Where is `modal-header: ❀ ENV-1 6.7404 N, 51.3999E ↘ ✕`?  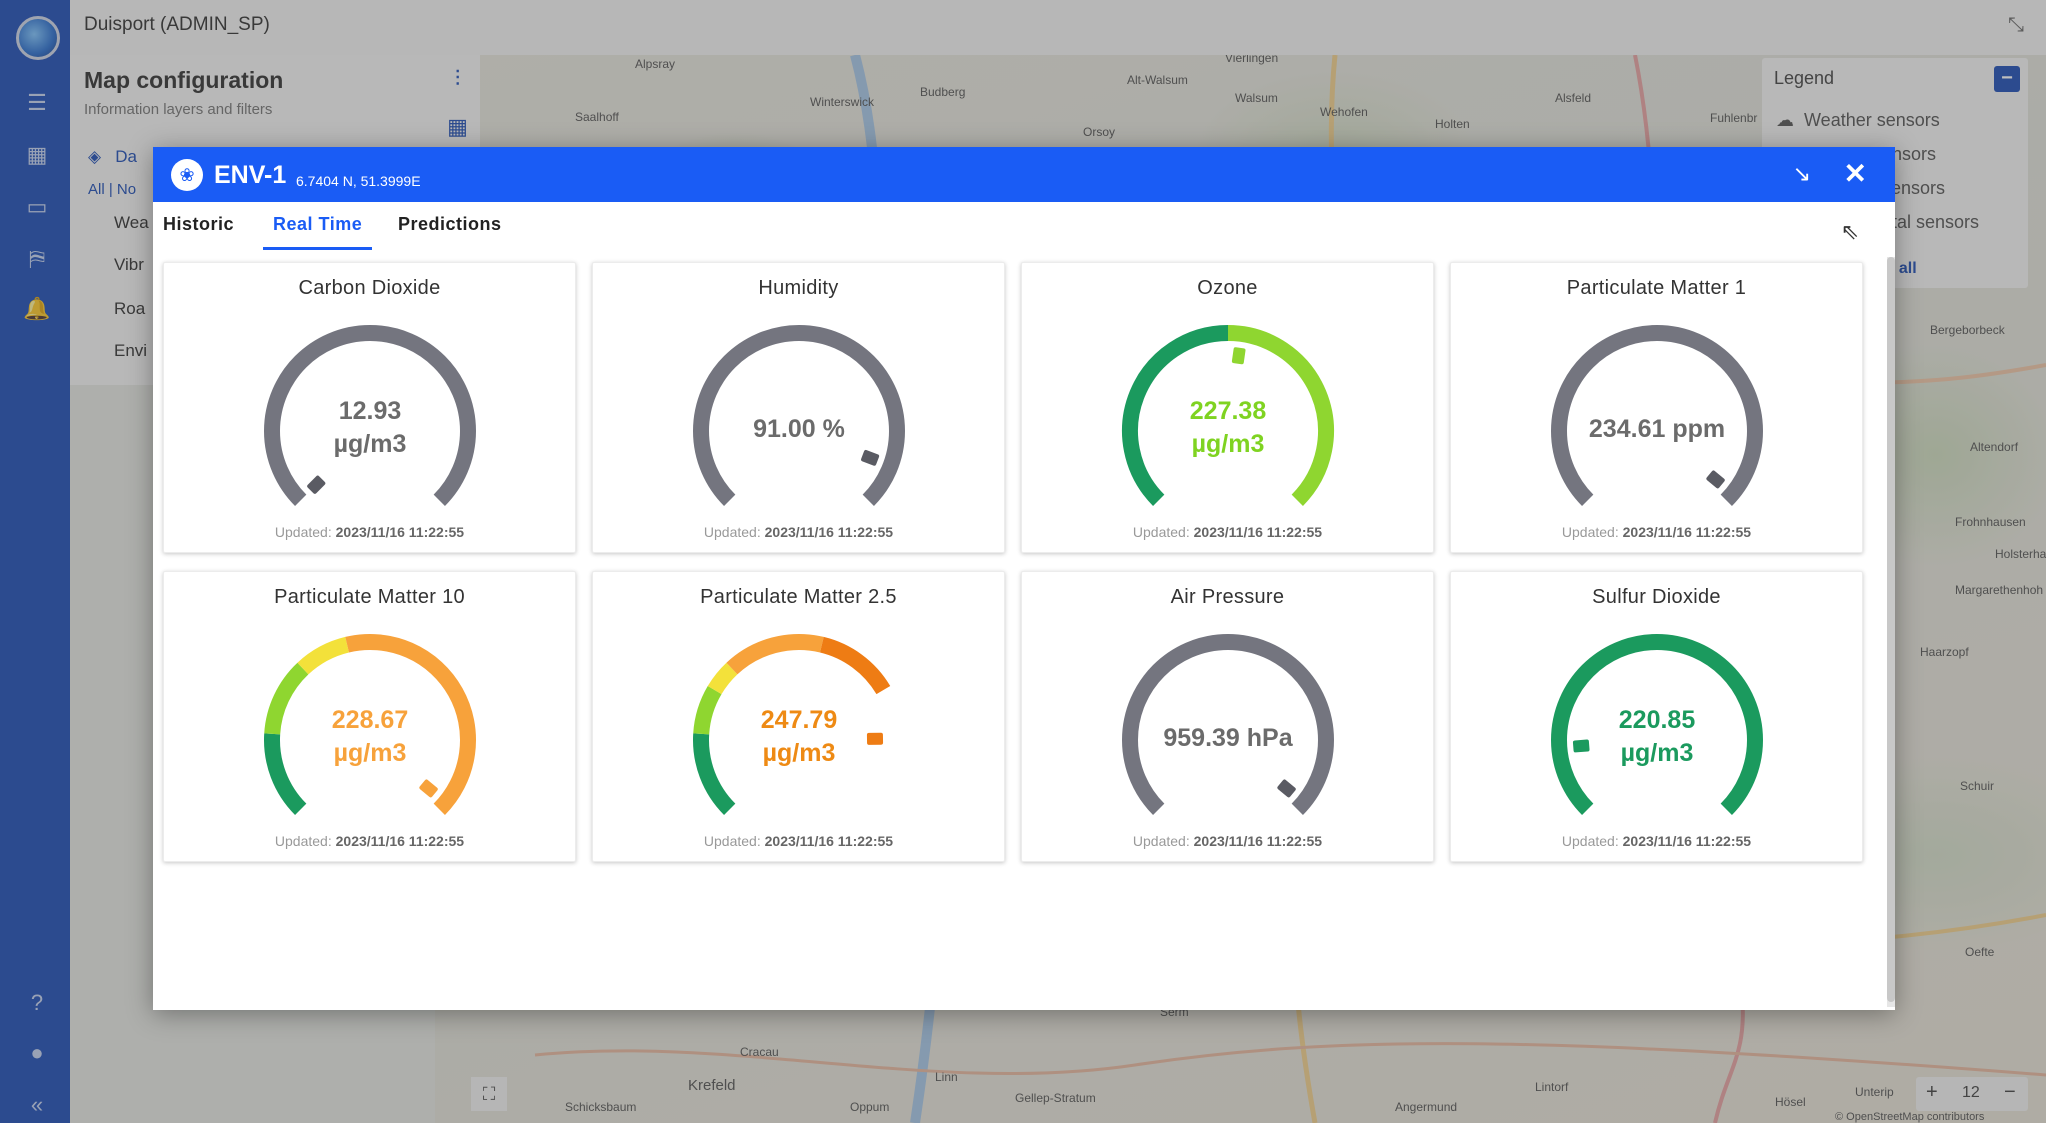 modal-header: ❀ ENV-1 6.7404 N, 51.3999E ↘ ✕ is located at coordinates (1024, 174).